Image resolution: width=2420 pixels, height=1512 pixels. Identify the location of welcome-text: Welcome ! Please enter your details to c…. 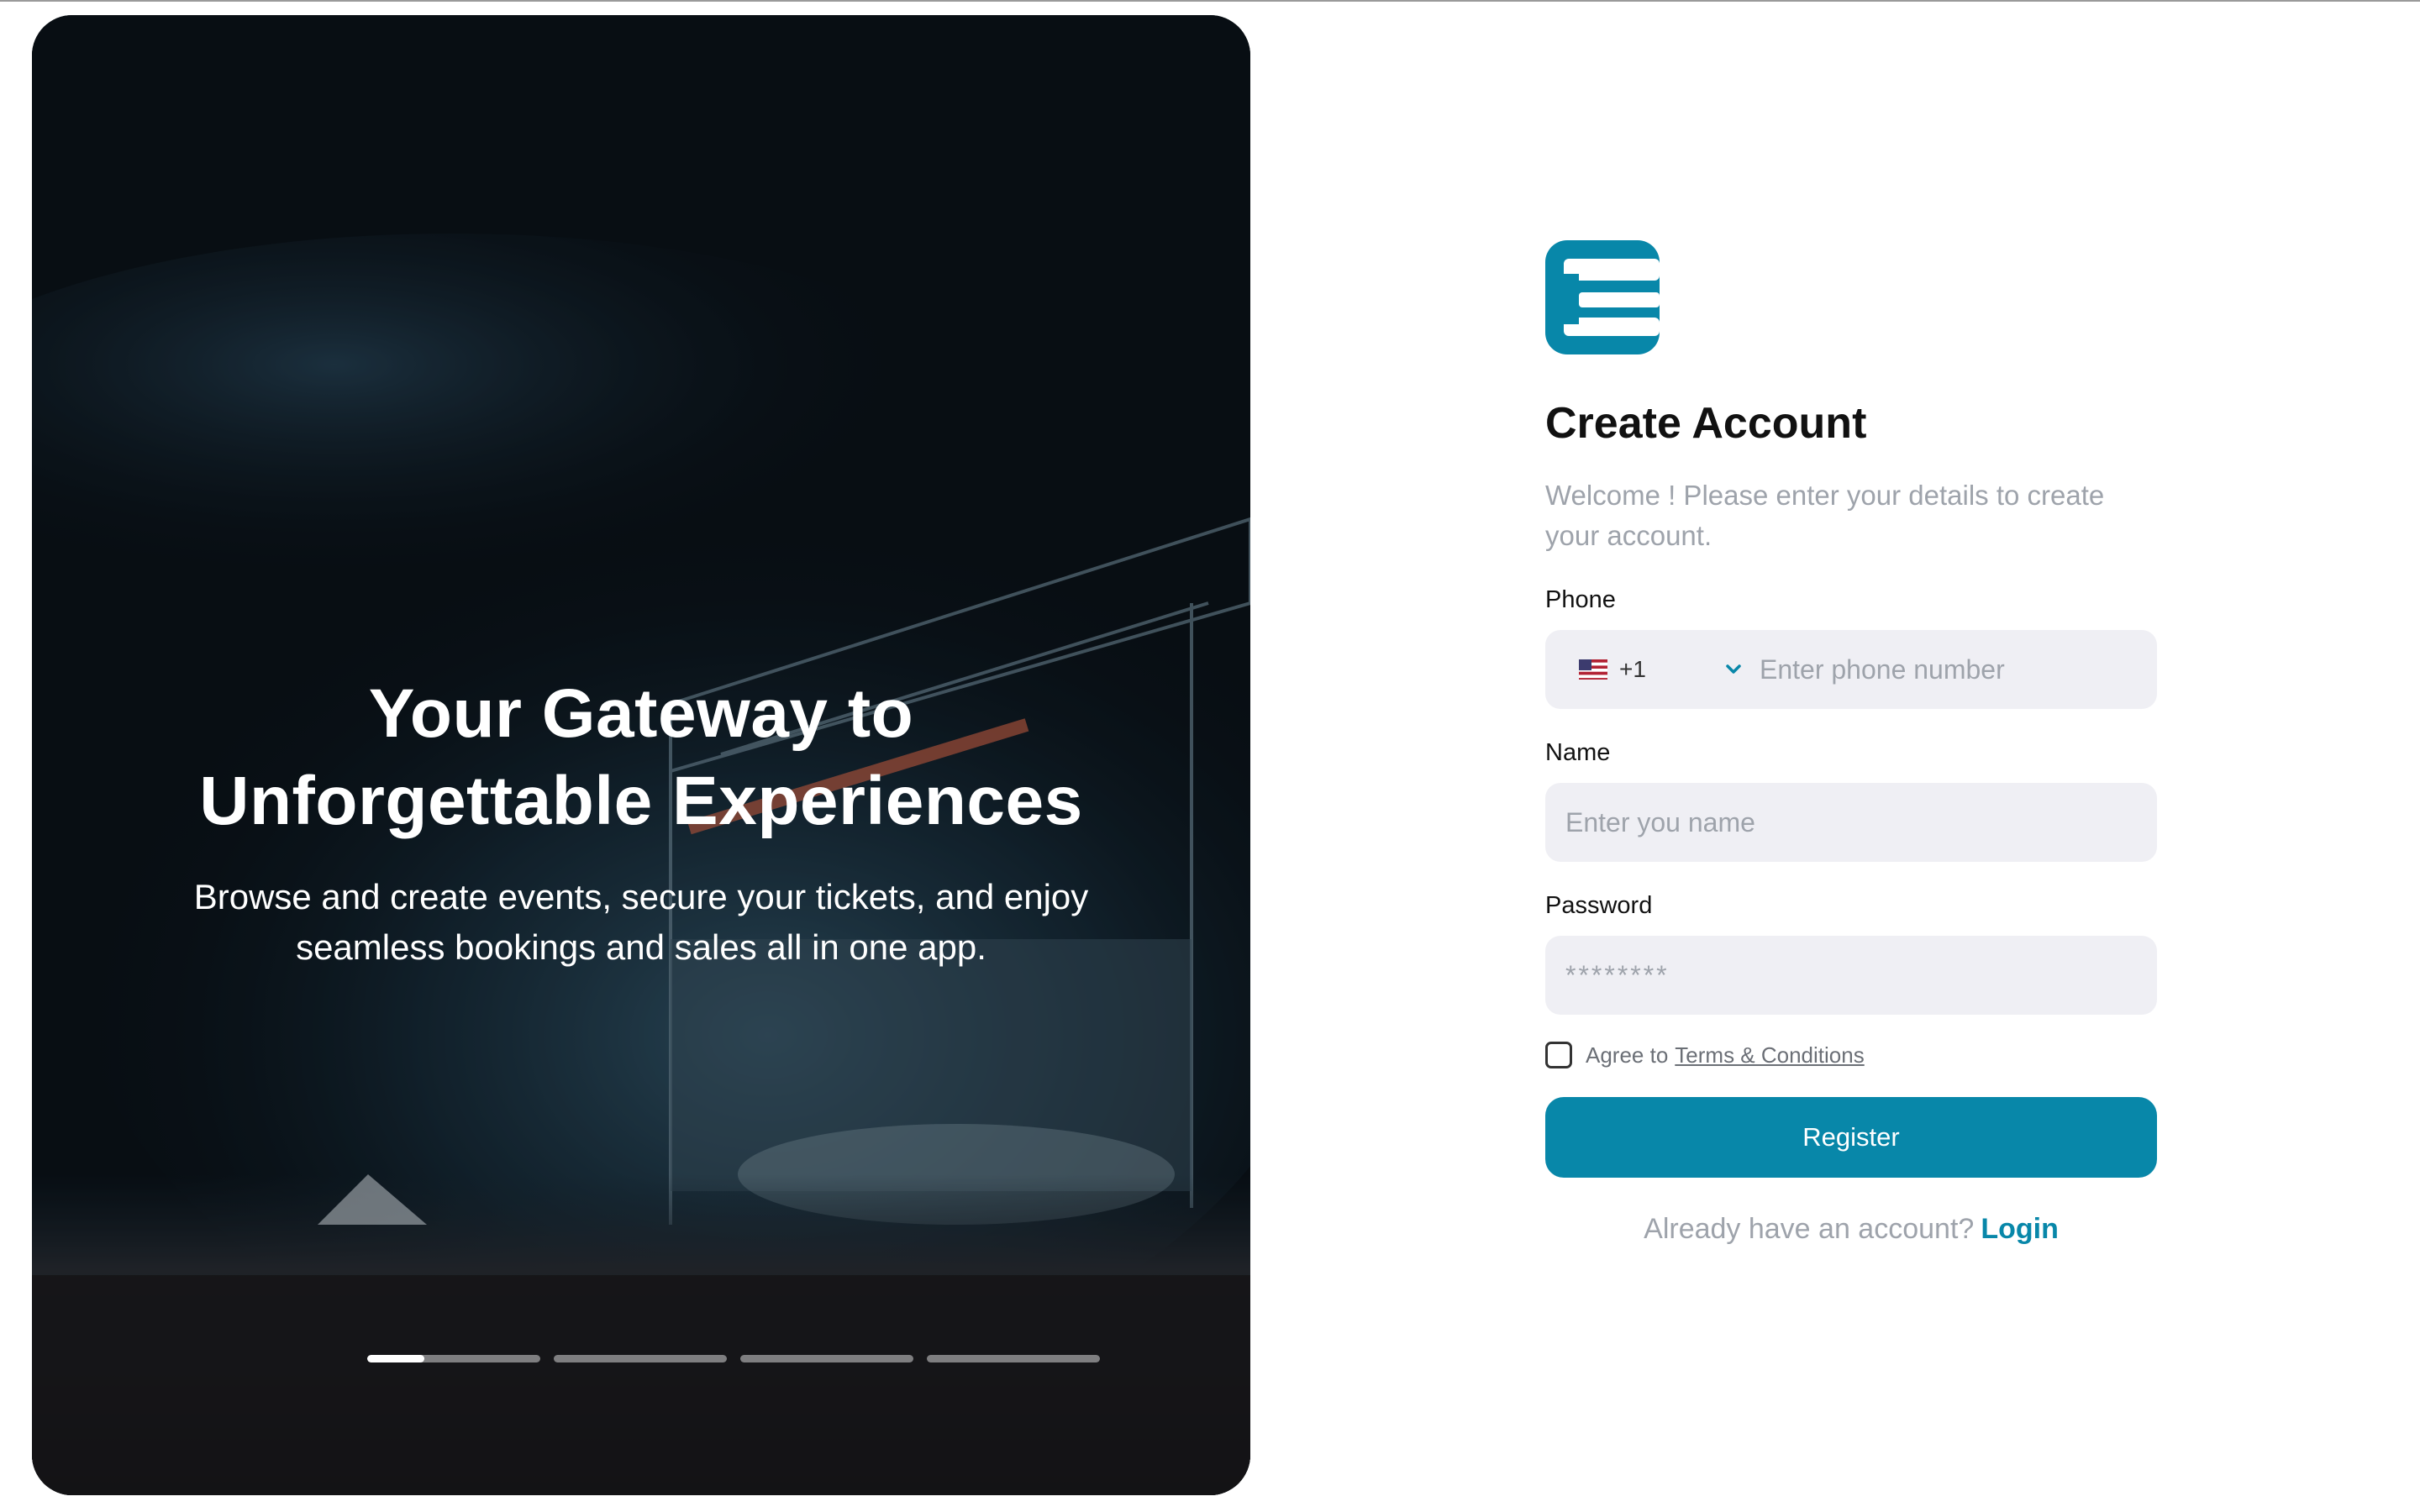
(1825, 515).